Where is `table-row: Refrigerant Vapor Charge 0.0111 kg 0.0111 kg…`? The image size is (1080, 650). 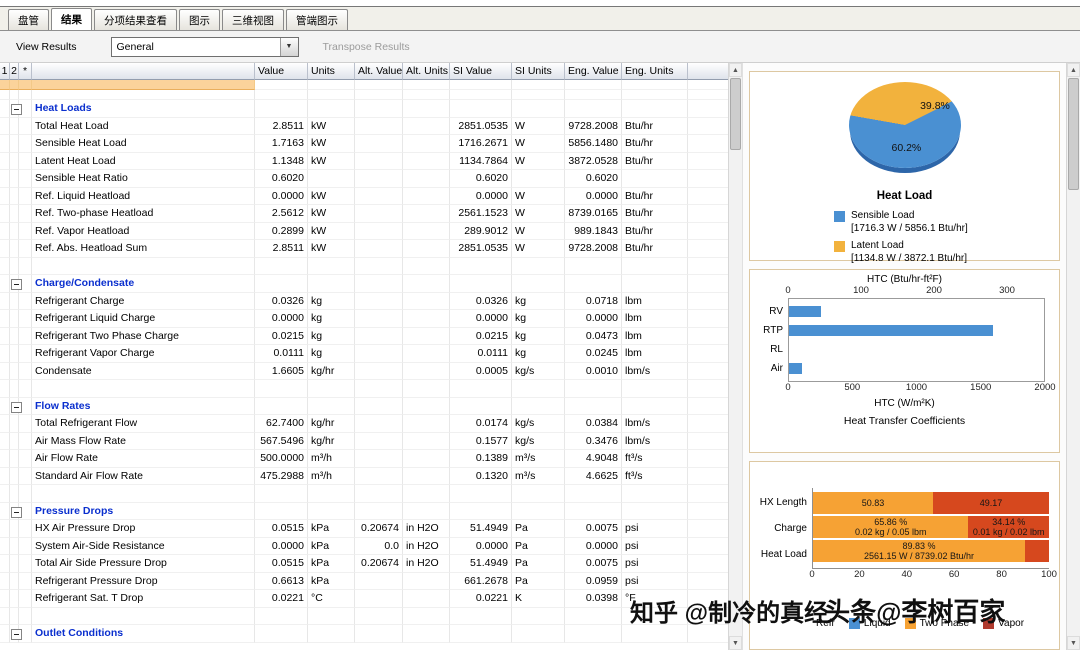
table-row: Refrigerant Vapor Charge 0.0111 kg 0.0111 kg… is located at coordinates (364, 354).